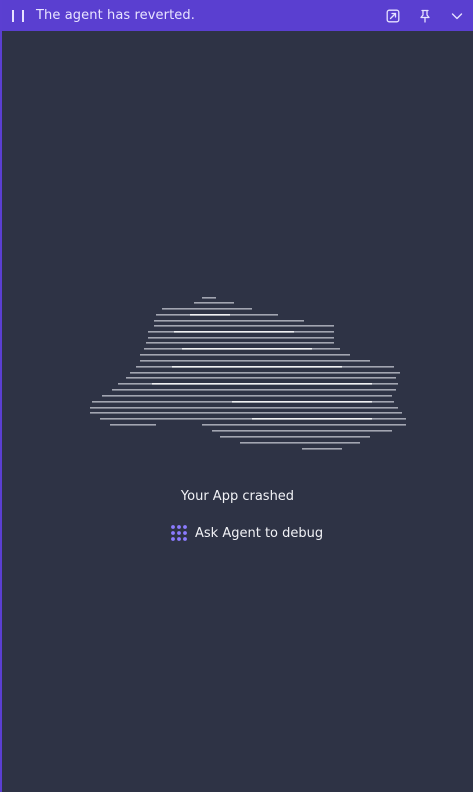  I want to click on open-external-icon, so click(393, 15).